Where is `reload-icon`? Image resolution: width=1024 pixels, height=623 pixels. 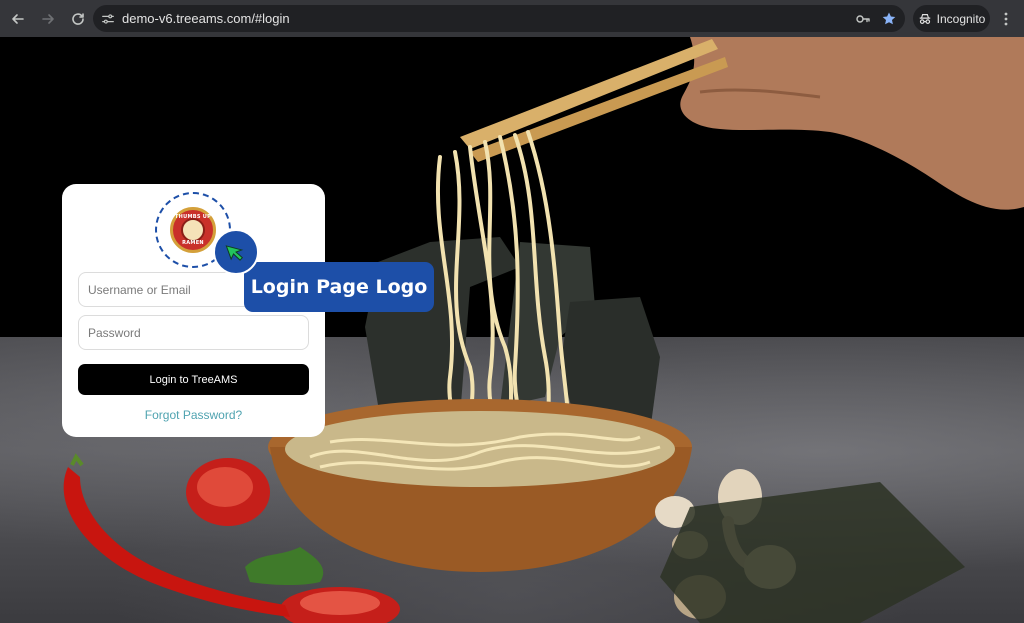 reload-icon is located at coordinates (78, 18).